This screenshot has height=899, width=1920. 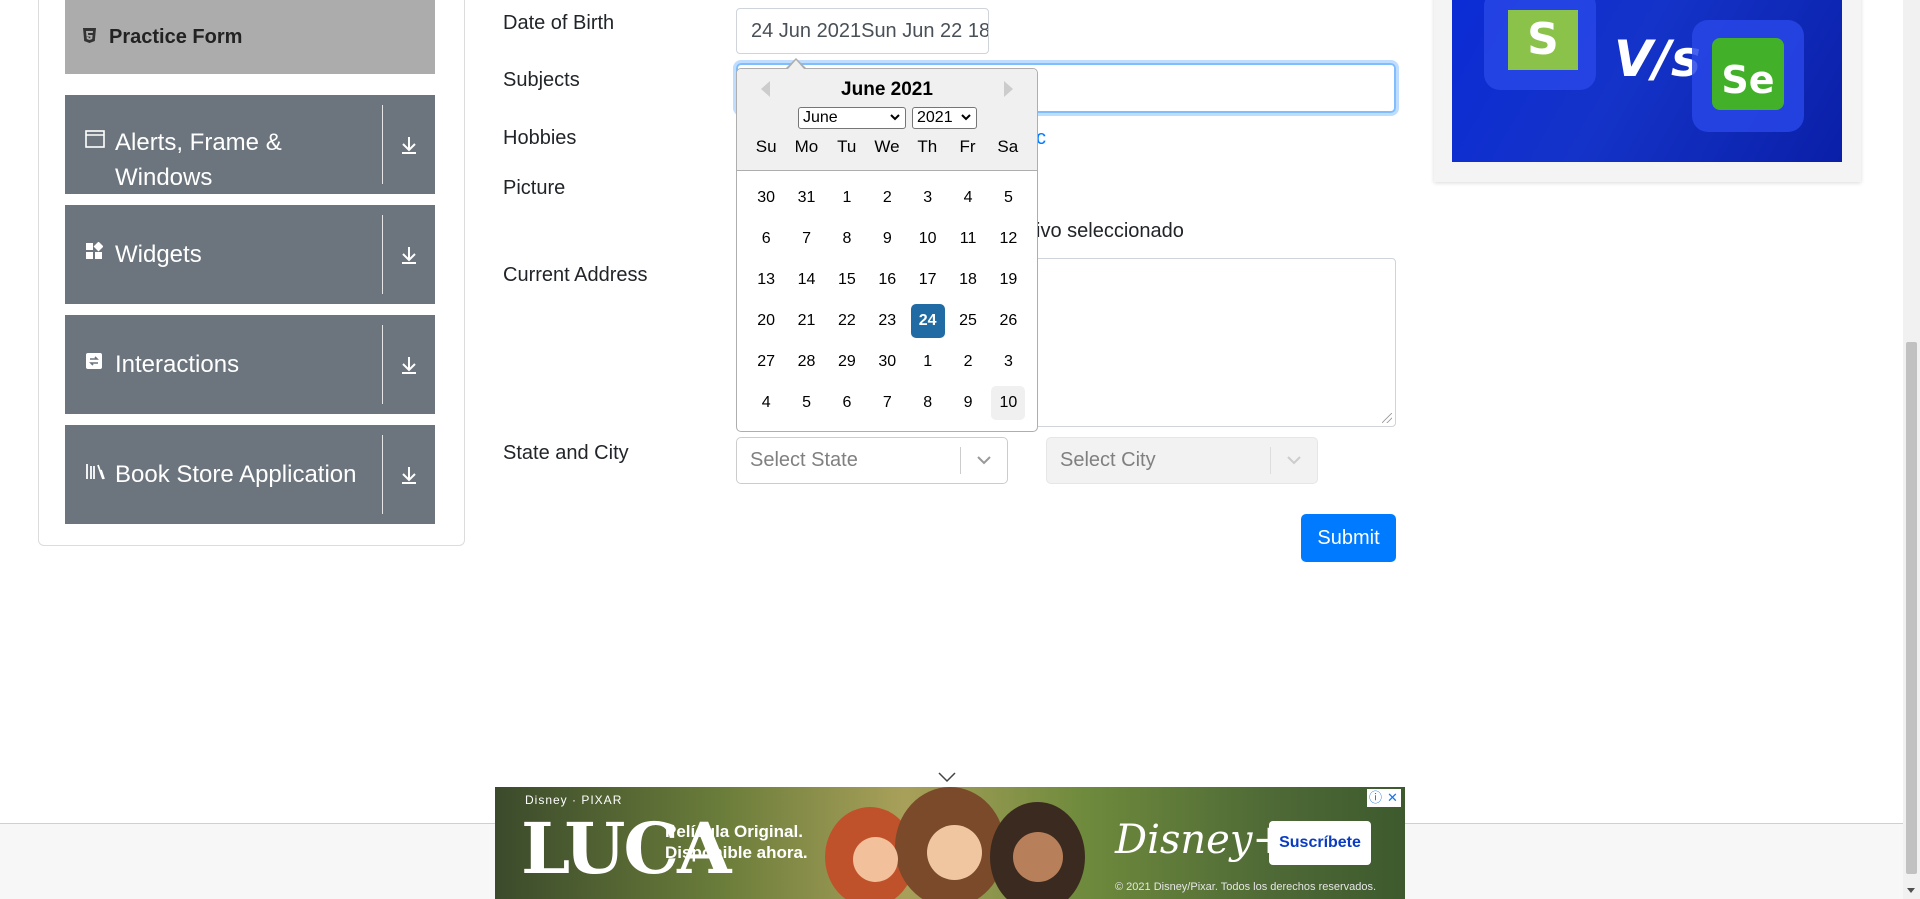 I want to click on datepicker-day: 14, so click(x=807, y=280).